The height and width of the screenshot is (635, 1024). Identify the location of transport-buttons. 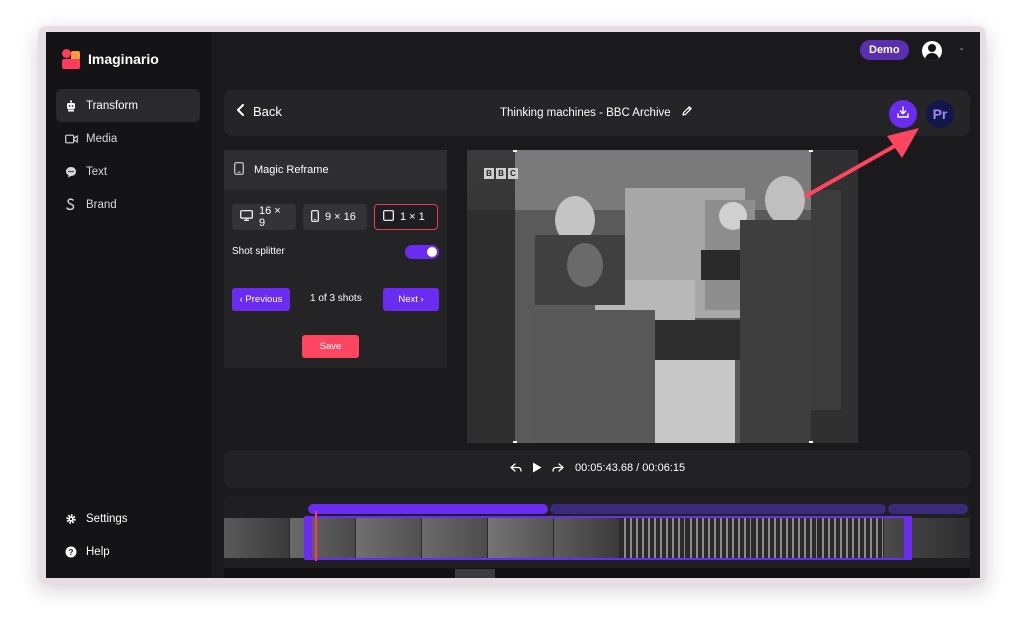
(537, 468).